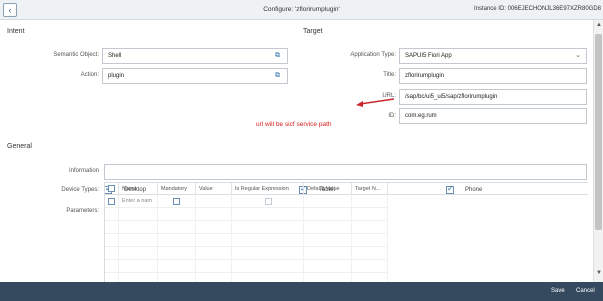 The height and width of the screenshot is (301, 603). I want to click on id-value: com.eg.rum, so click(421, 116).